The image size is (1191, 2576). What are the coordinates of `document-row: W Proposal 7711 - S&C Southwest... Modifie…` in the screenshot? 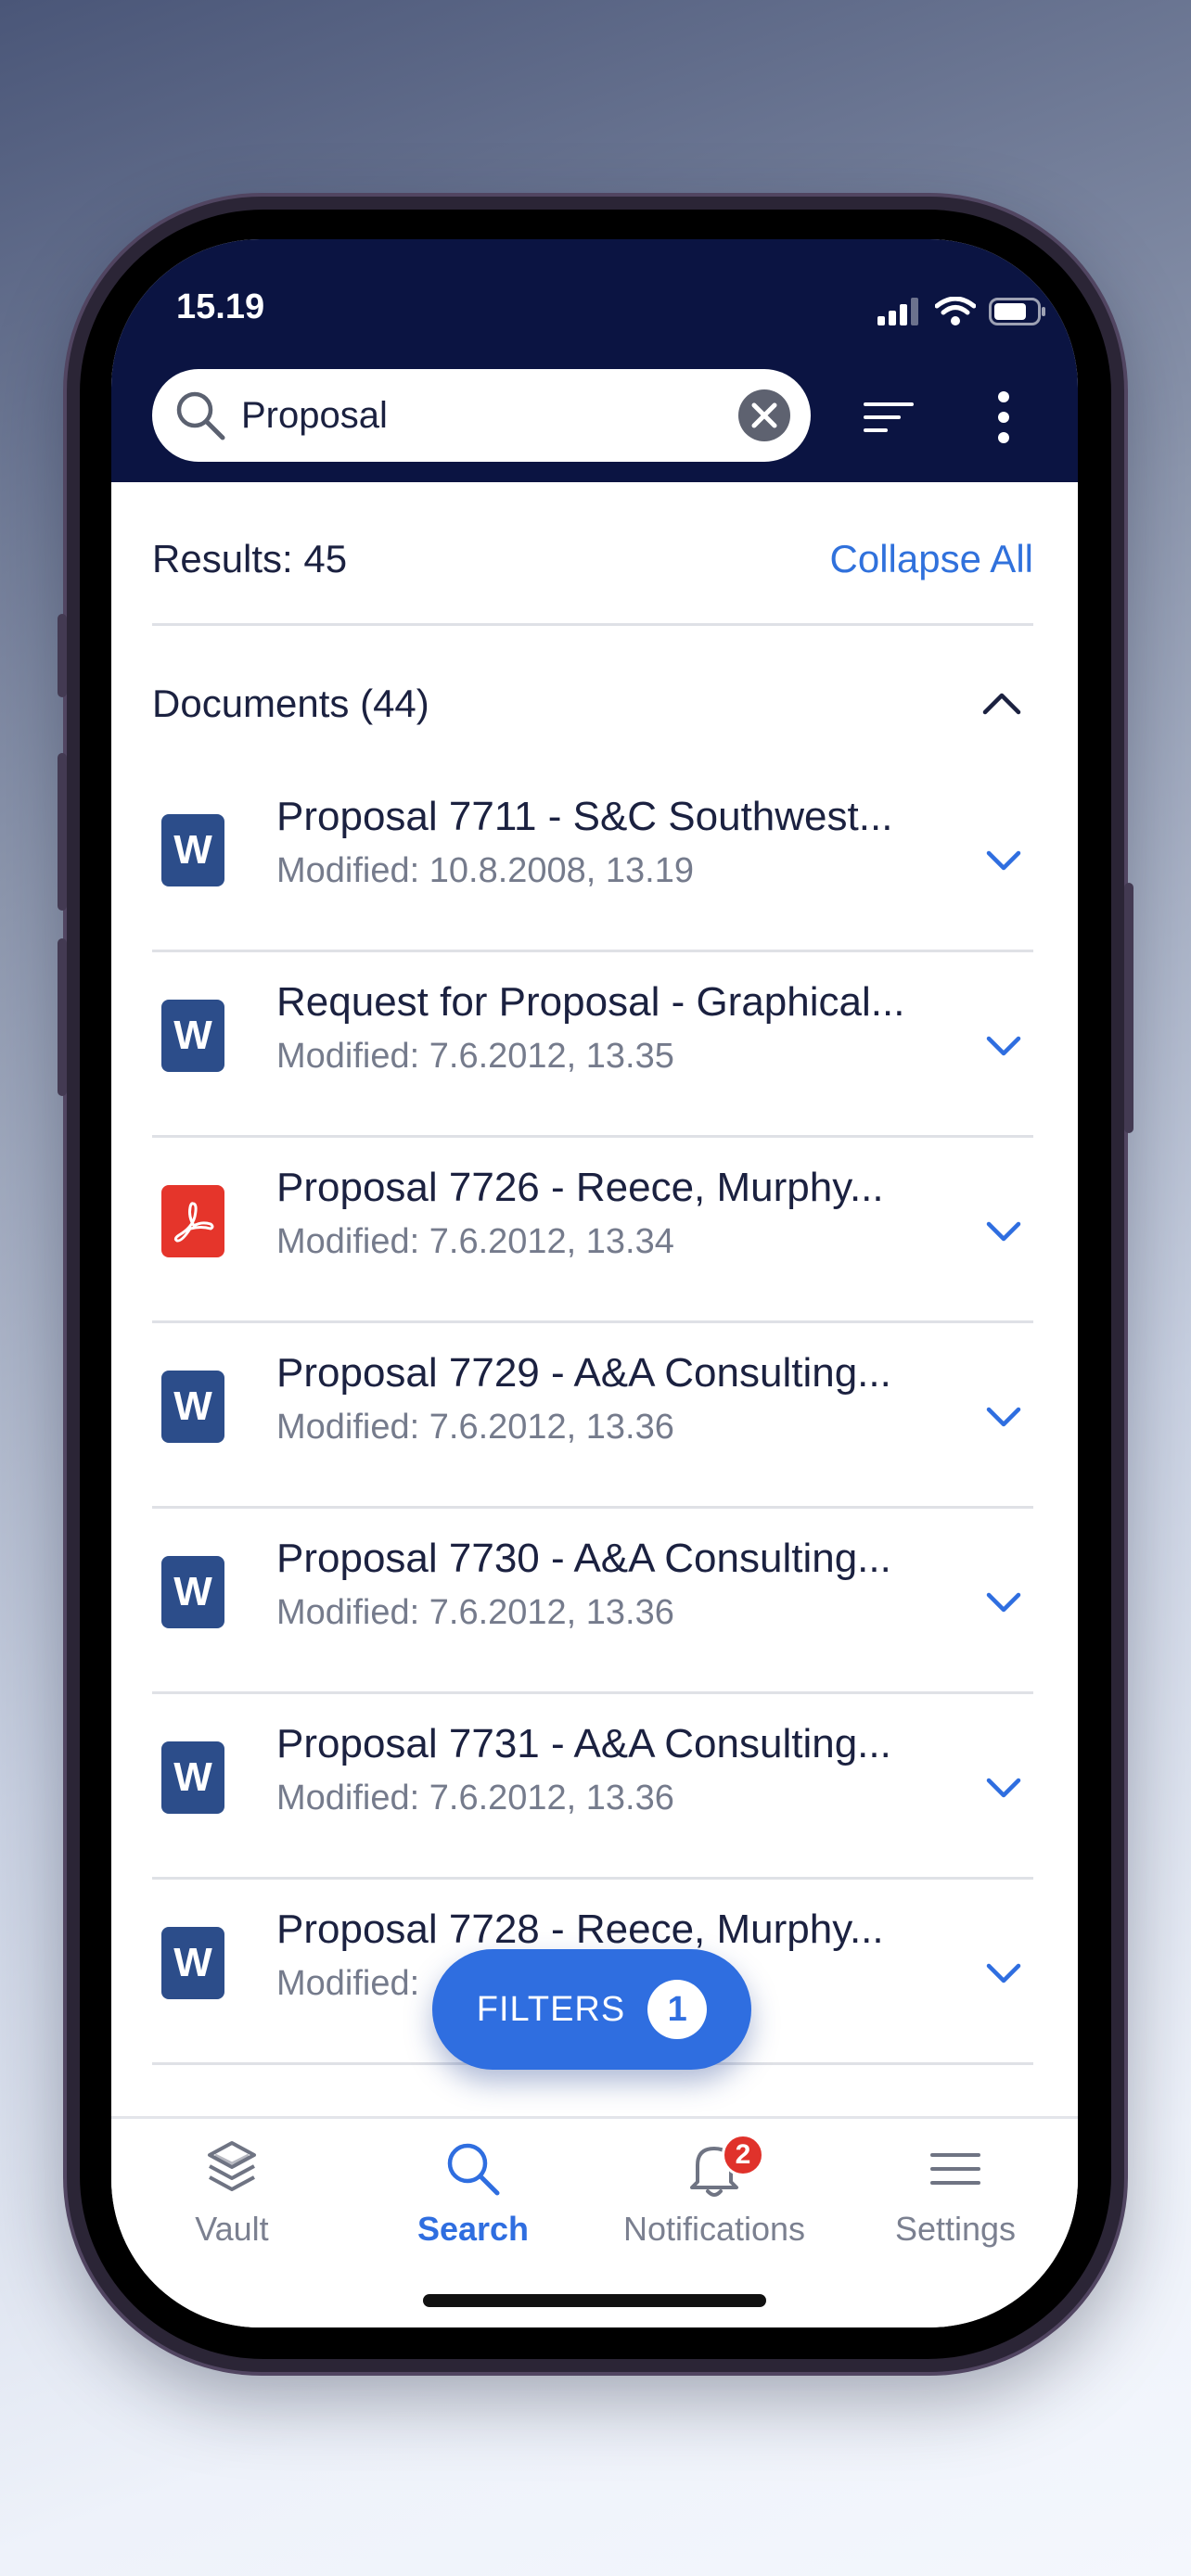 It's located at (592, 859).